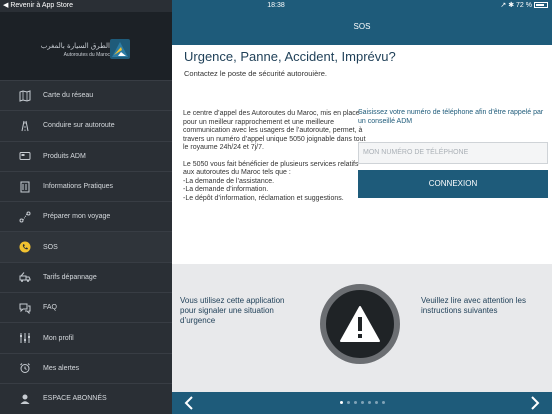  Describe the element at coordinates (290, 56) in the screenshot. I see `headline: Urgence, Panne, Accident, Imprévu?` at that location.